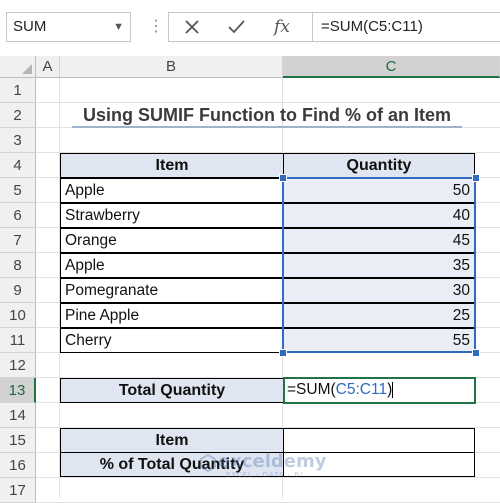 The image size is (500, 503). What do you see at coordinates (476, 353) in the screenshot?
I see `selection-handle-bottom-right` at bounding box center [476, 353].